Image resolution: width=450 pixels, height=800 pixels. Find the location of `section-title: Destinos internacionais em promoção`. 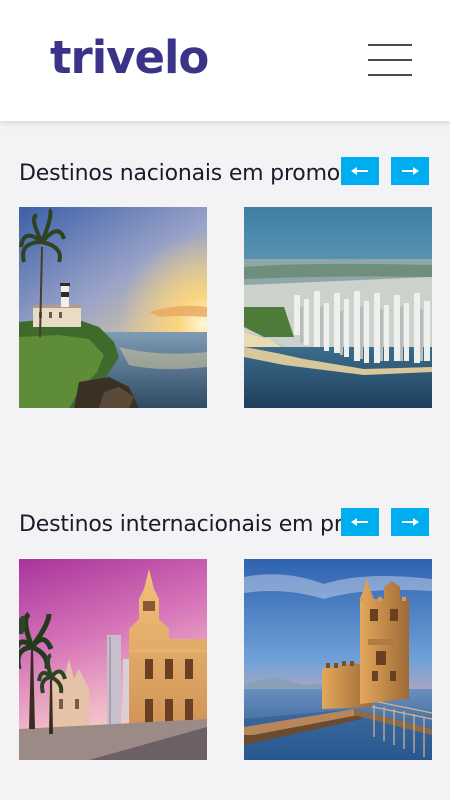

section-title: Destinos internacionais em promoção is located at coordinates (189, 524).